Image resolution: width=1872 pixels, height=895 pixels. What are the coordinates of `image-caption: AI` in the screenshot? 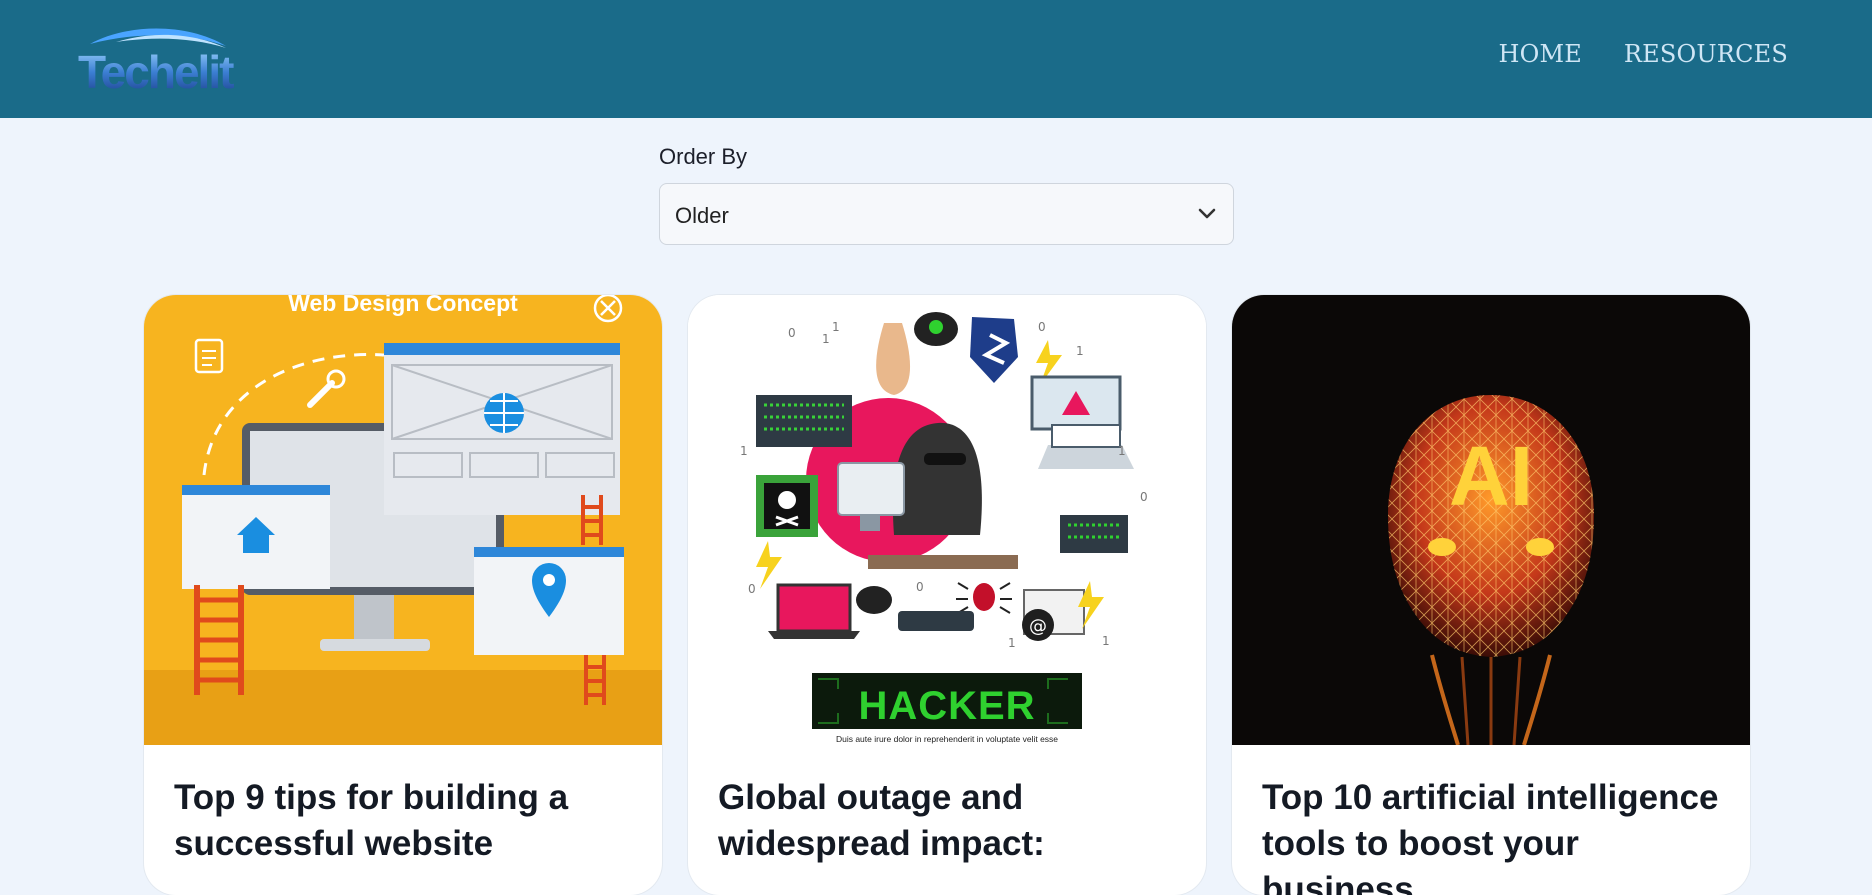 It's located at (1491, 476).